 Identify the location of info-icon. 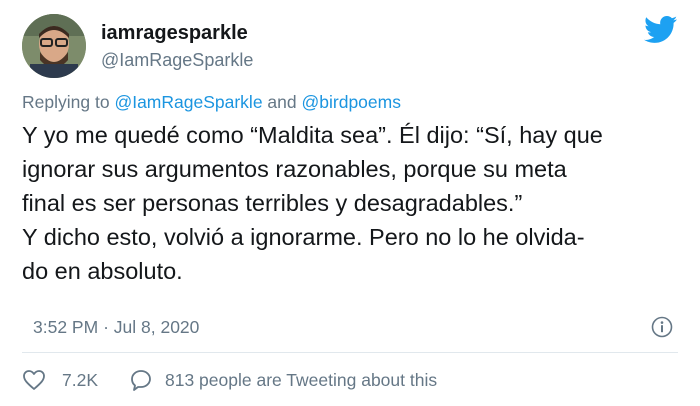
(662, 327).